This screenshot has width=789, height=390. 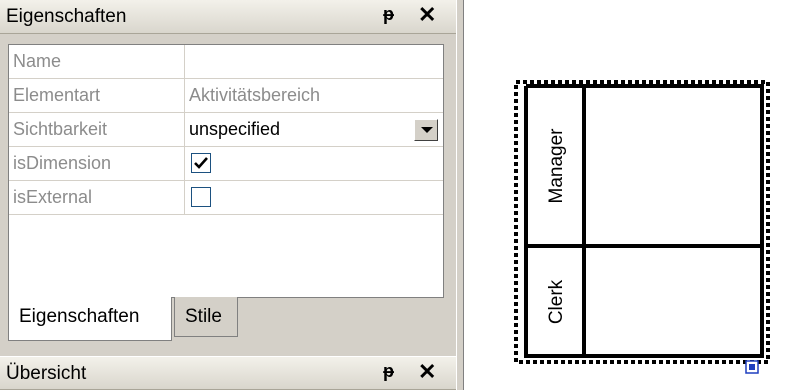 What do you see at coordinates (97, 197) in the screenshot?
I see `property-label: isExternal` at bounding box center [97, 197].